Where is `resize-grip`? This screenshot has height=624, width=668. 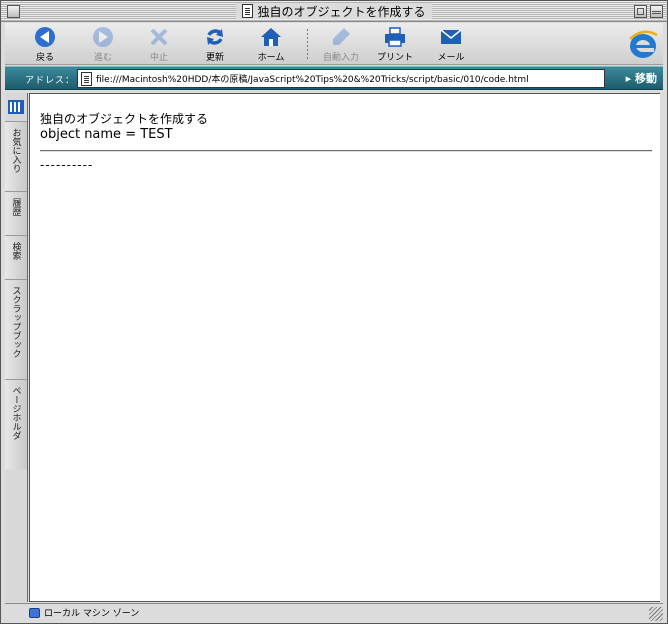
resize-grip is located at coordinates (656, 614).